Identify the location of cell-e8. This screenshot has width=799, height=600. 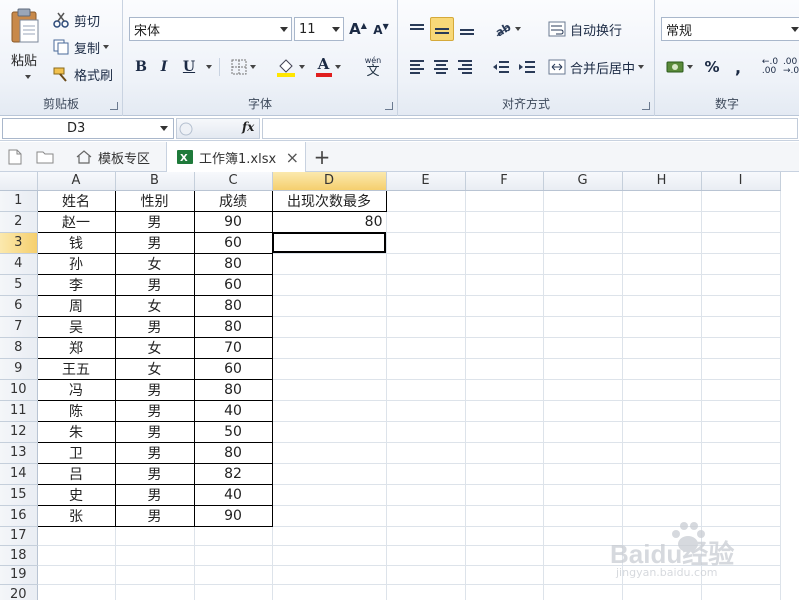
(426, 348).